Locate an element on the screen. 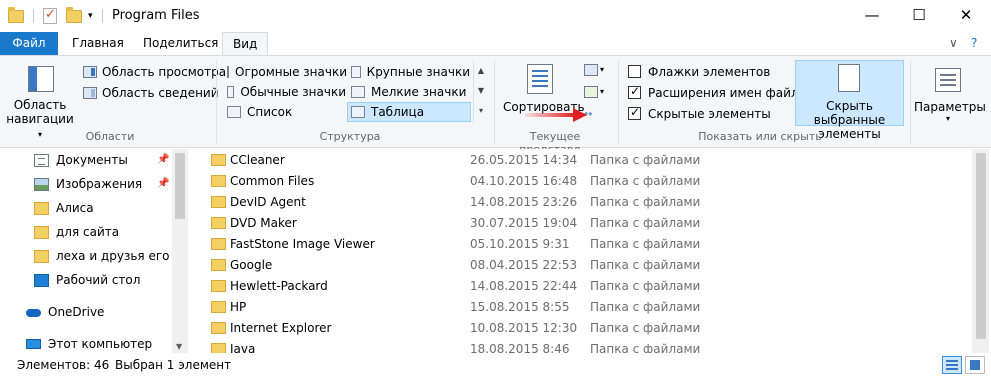 The height and width of the screenshot is (377, 991). view-large-icons: Крупные значки is located at coordinates (409, 72).